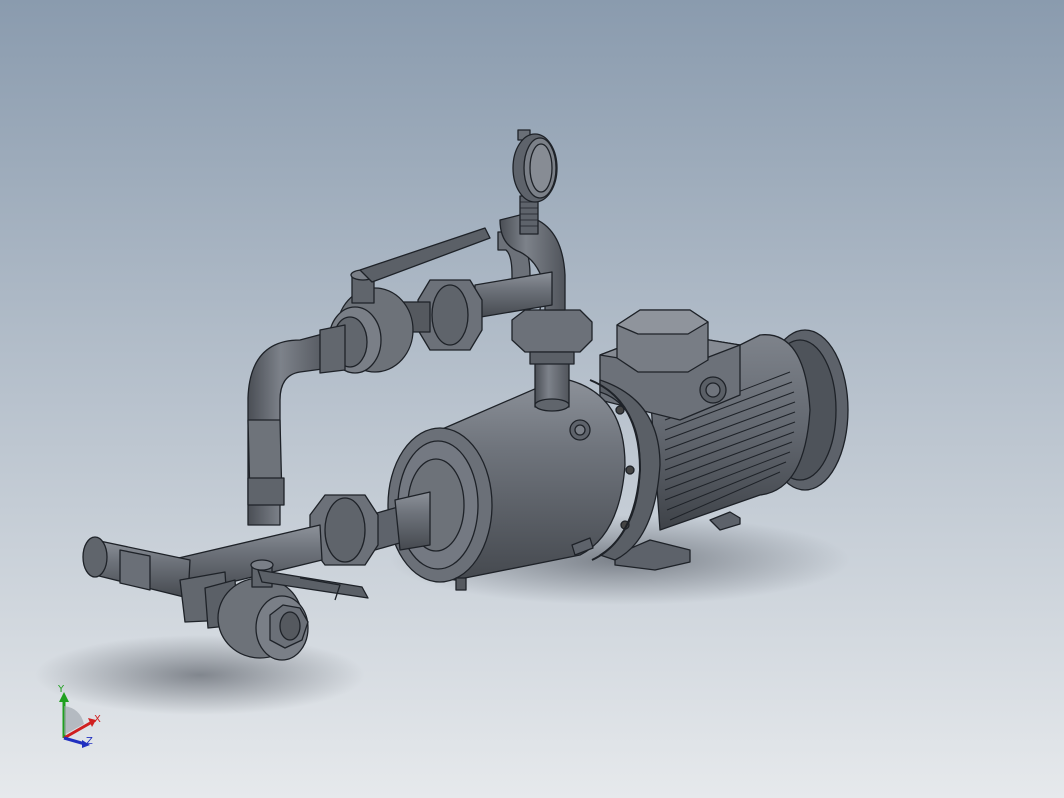 The height and width of the screenshot is (798, 1064). I want to click on pipe-end-cap, so click(95, 557).